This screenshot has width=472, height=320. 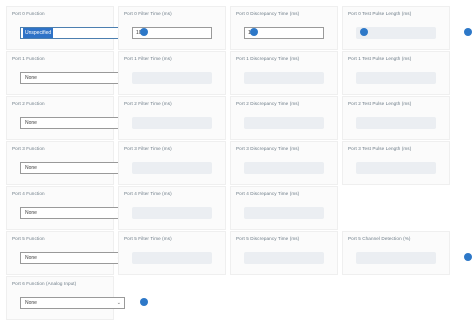 What do you see at coordinates (268, 58) in the screenshot?
I see `port-1-discrepancy-label: Port 1 Discrepancy Time (ms)` at bounding box center [268, 58].